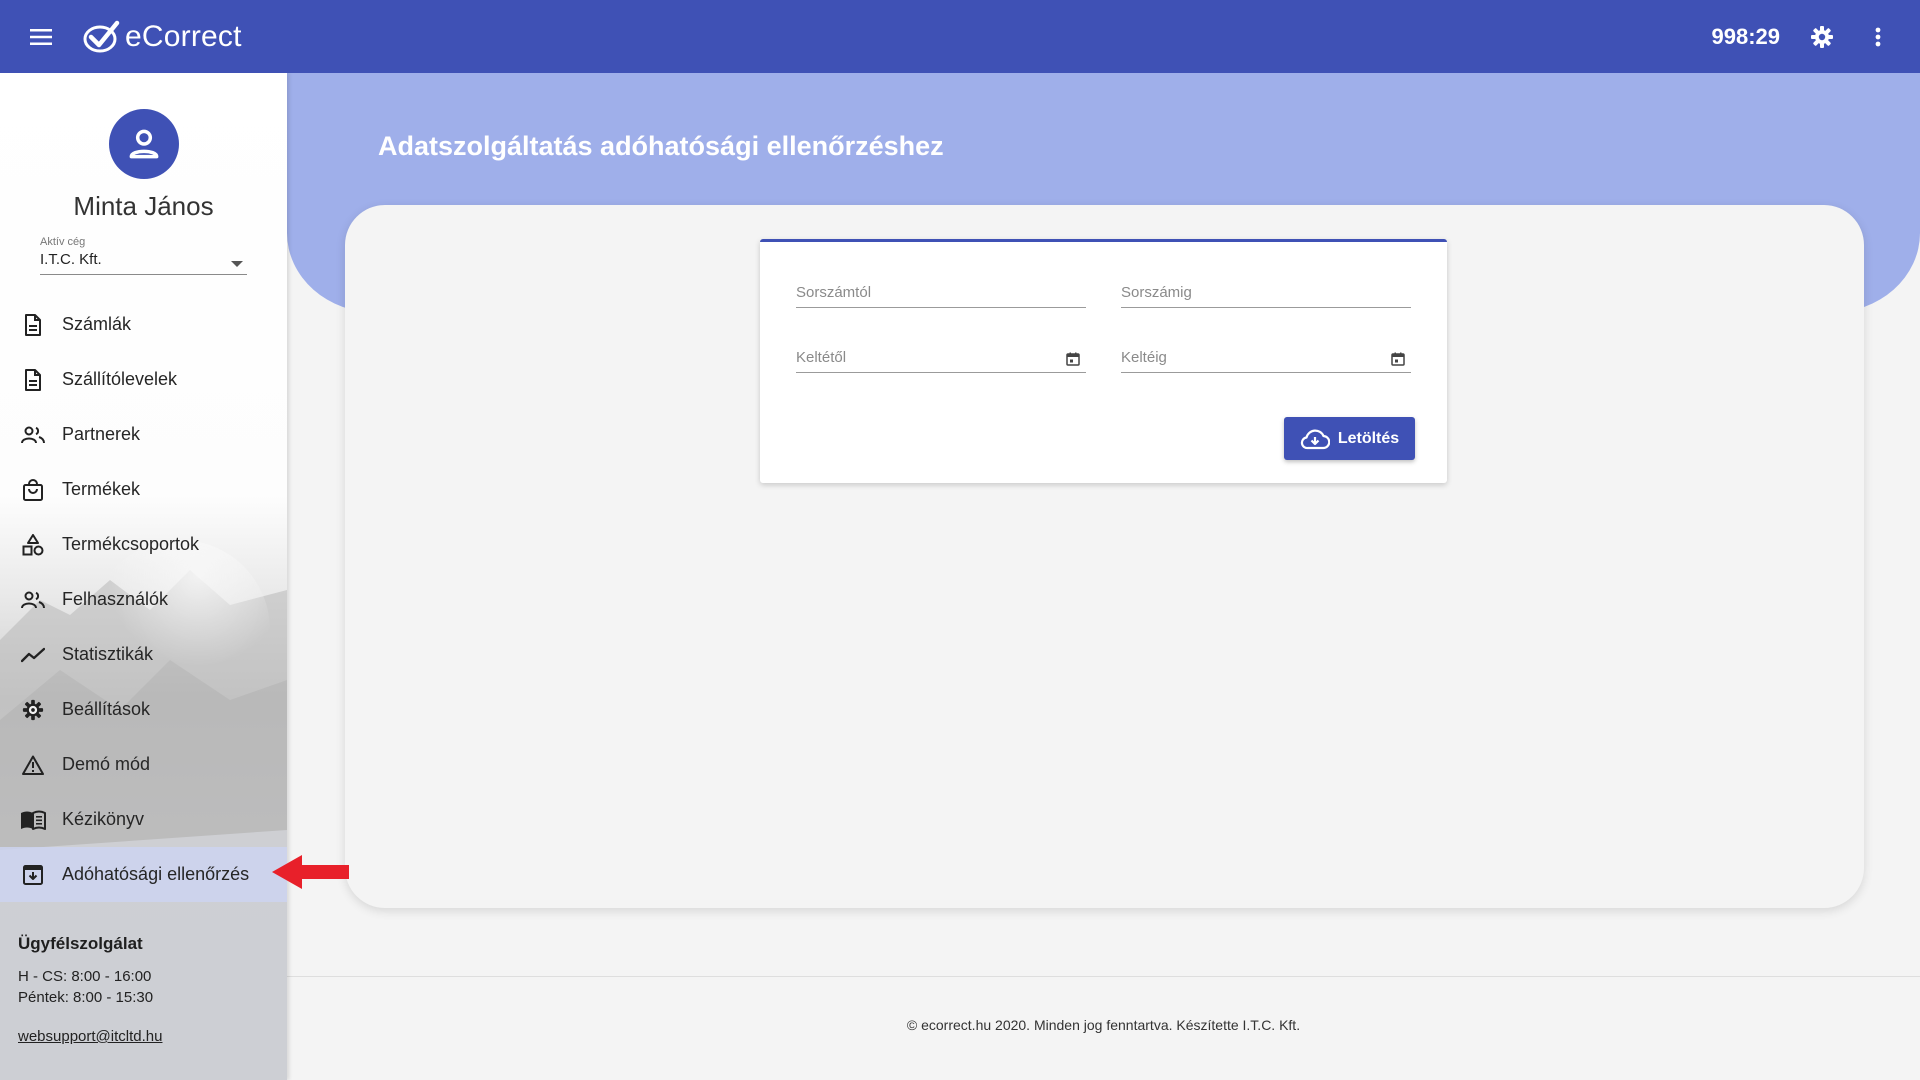 Image resolution: width=1920 pixels, height=1080 pixels. What do you see at coordinates (941, 292) in the screenshot?
I see `from-number-input: Sorszámtól` at bounding box center [941, 292].